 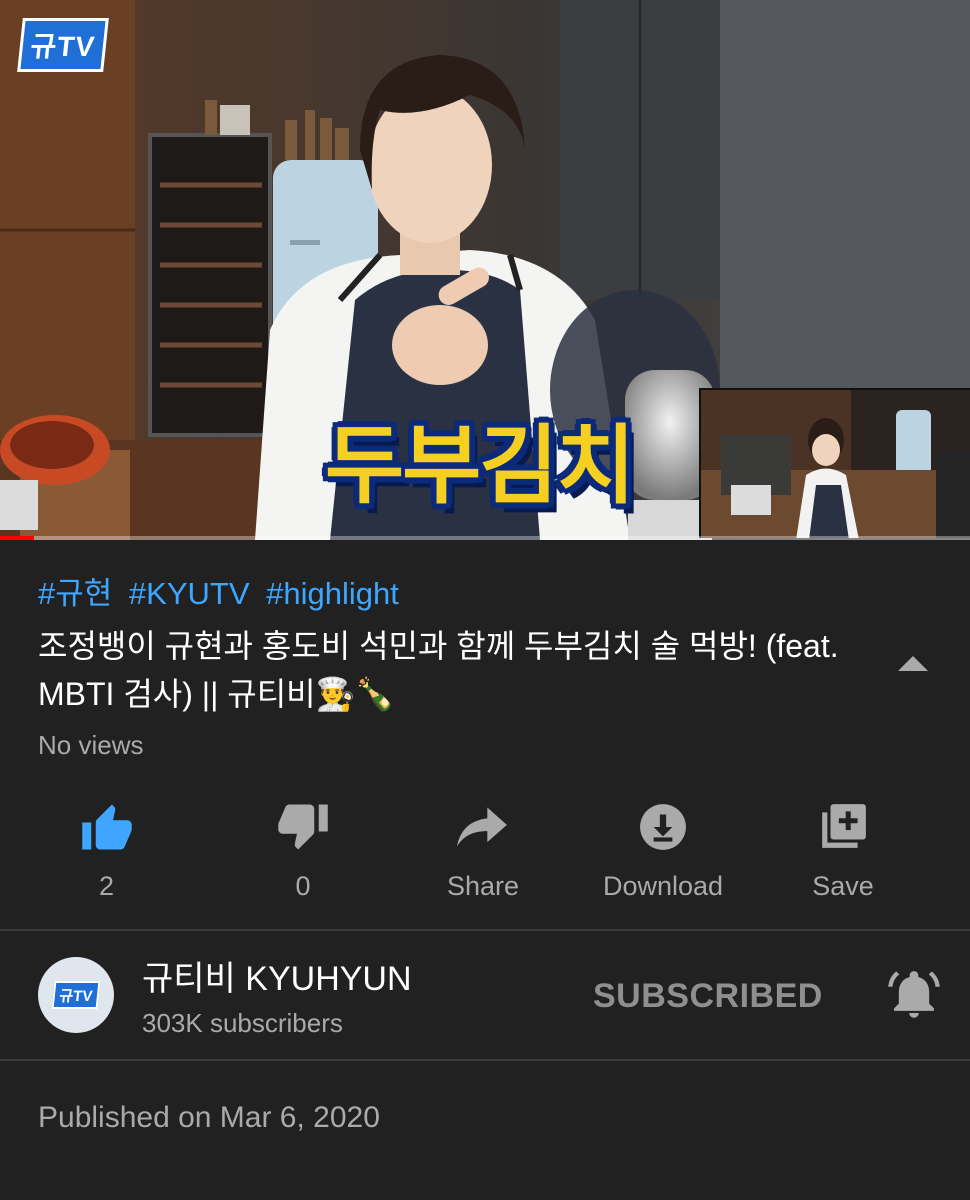 I want to click on collapse-description-button, so click(x=913, y=663).